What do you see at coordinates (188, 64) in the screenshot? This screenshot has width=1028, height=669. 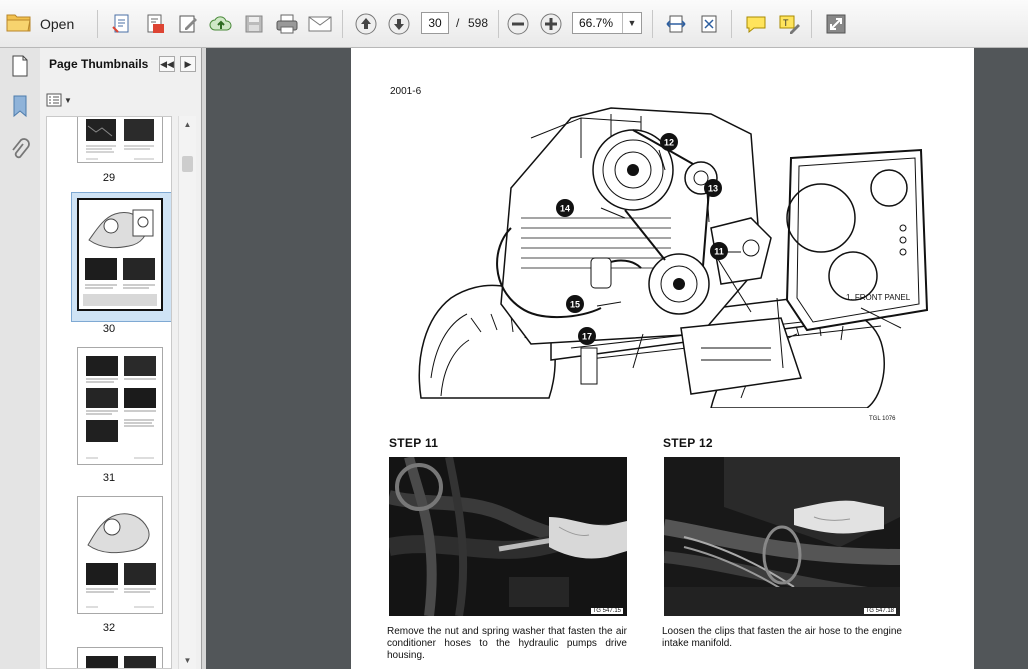 I see `expand-panel-icon: ▶` at bounding box center [188, 64].